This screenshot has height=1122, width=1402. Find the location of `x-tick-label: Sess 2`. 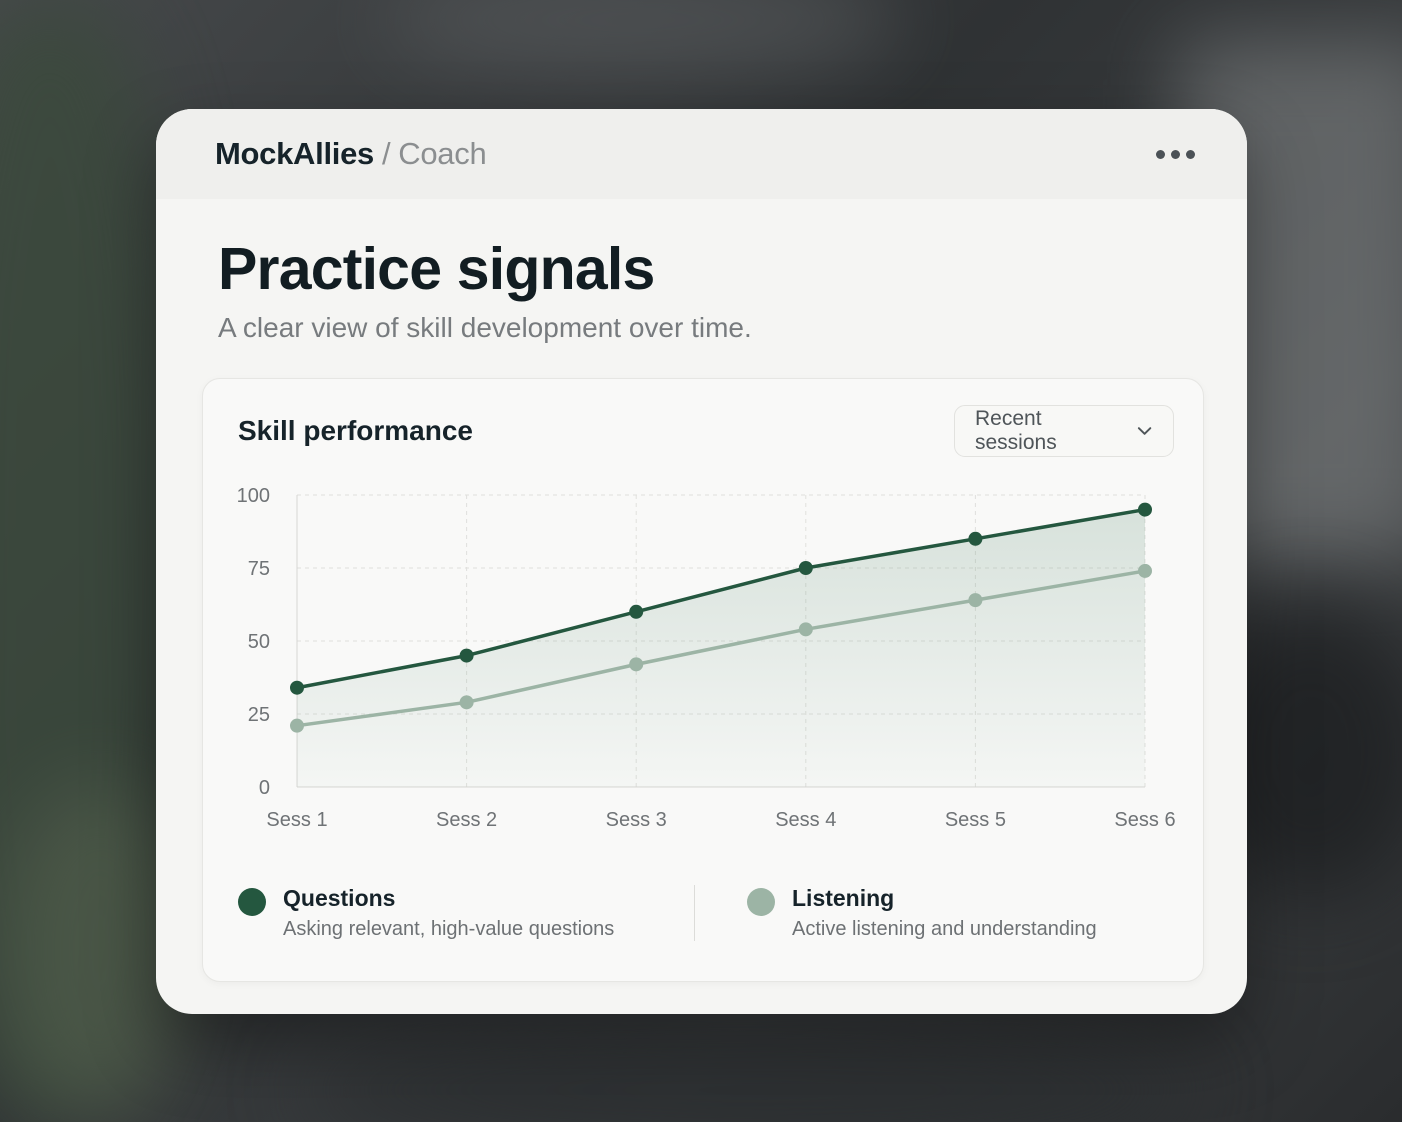

x-tick-label: Sess 2 is located at coordinates (466, 820).